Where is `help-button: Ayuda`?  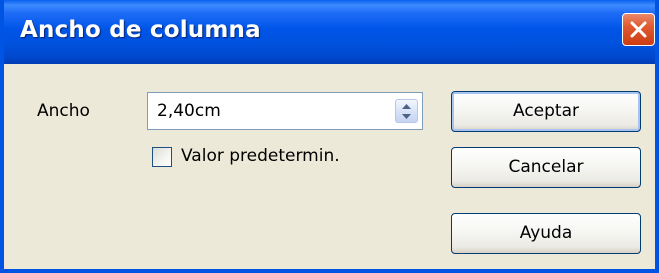
help-button: Ayuda is located at coordinates (546, 233).